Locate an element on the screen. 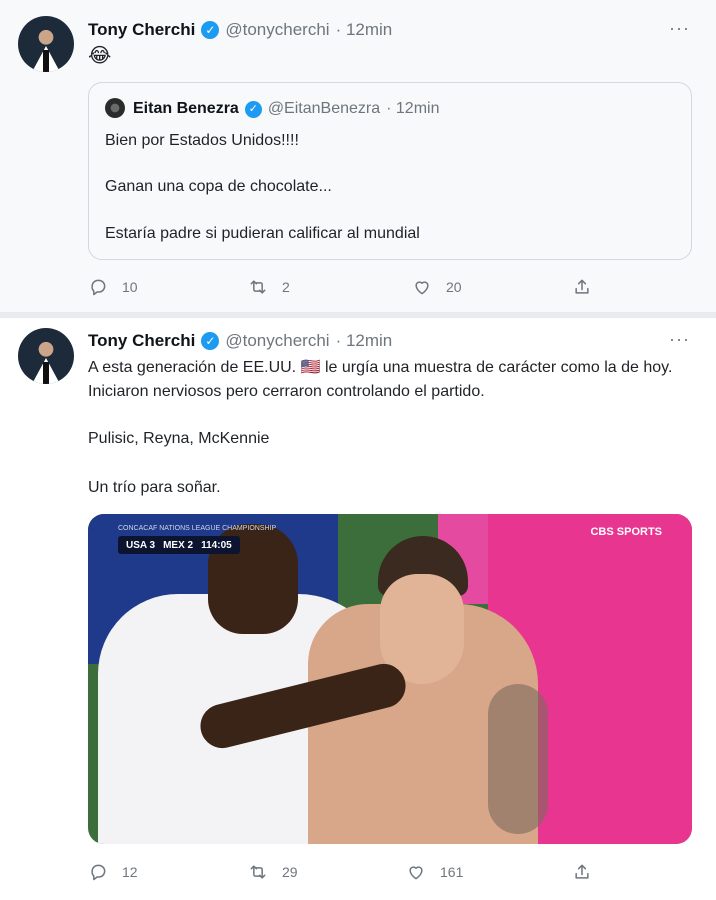 Image resolution: width=716 pixels, height=900 pixels. quoted-author-name: Eitan Benezra is located at coordinates (186, 108).